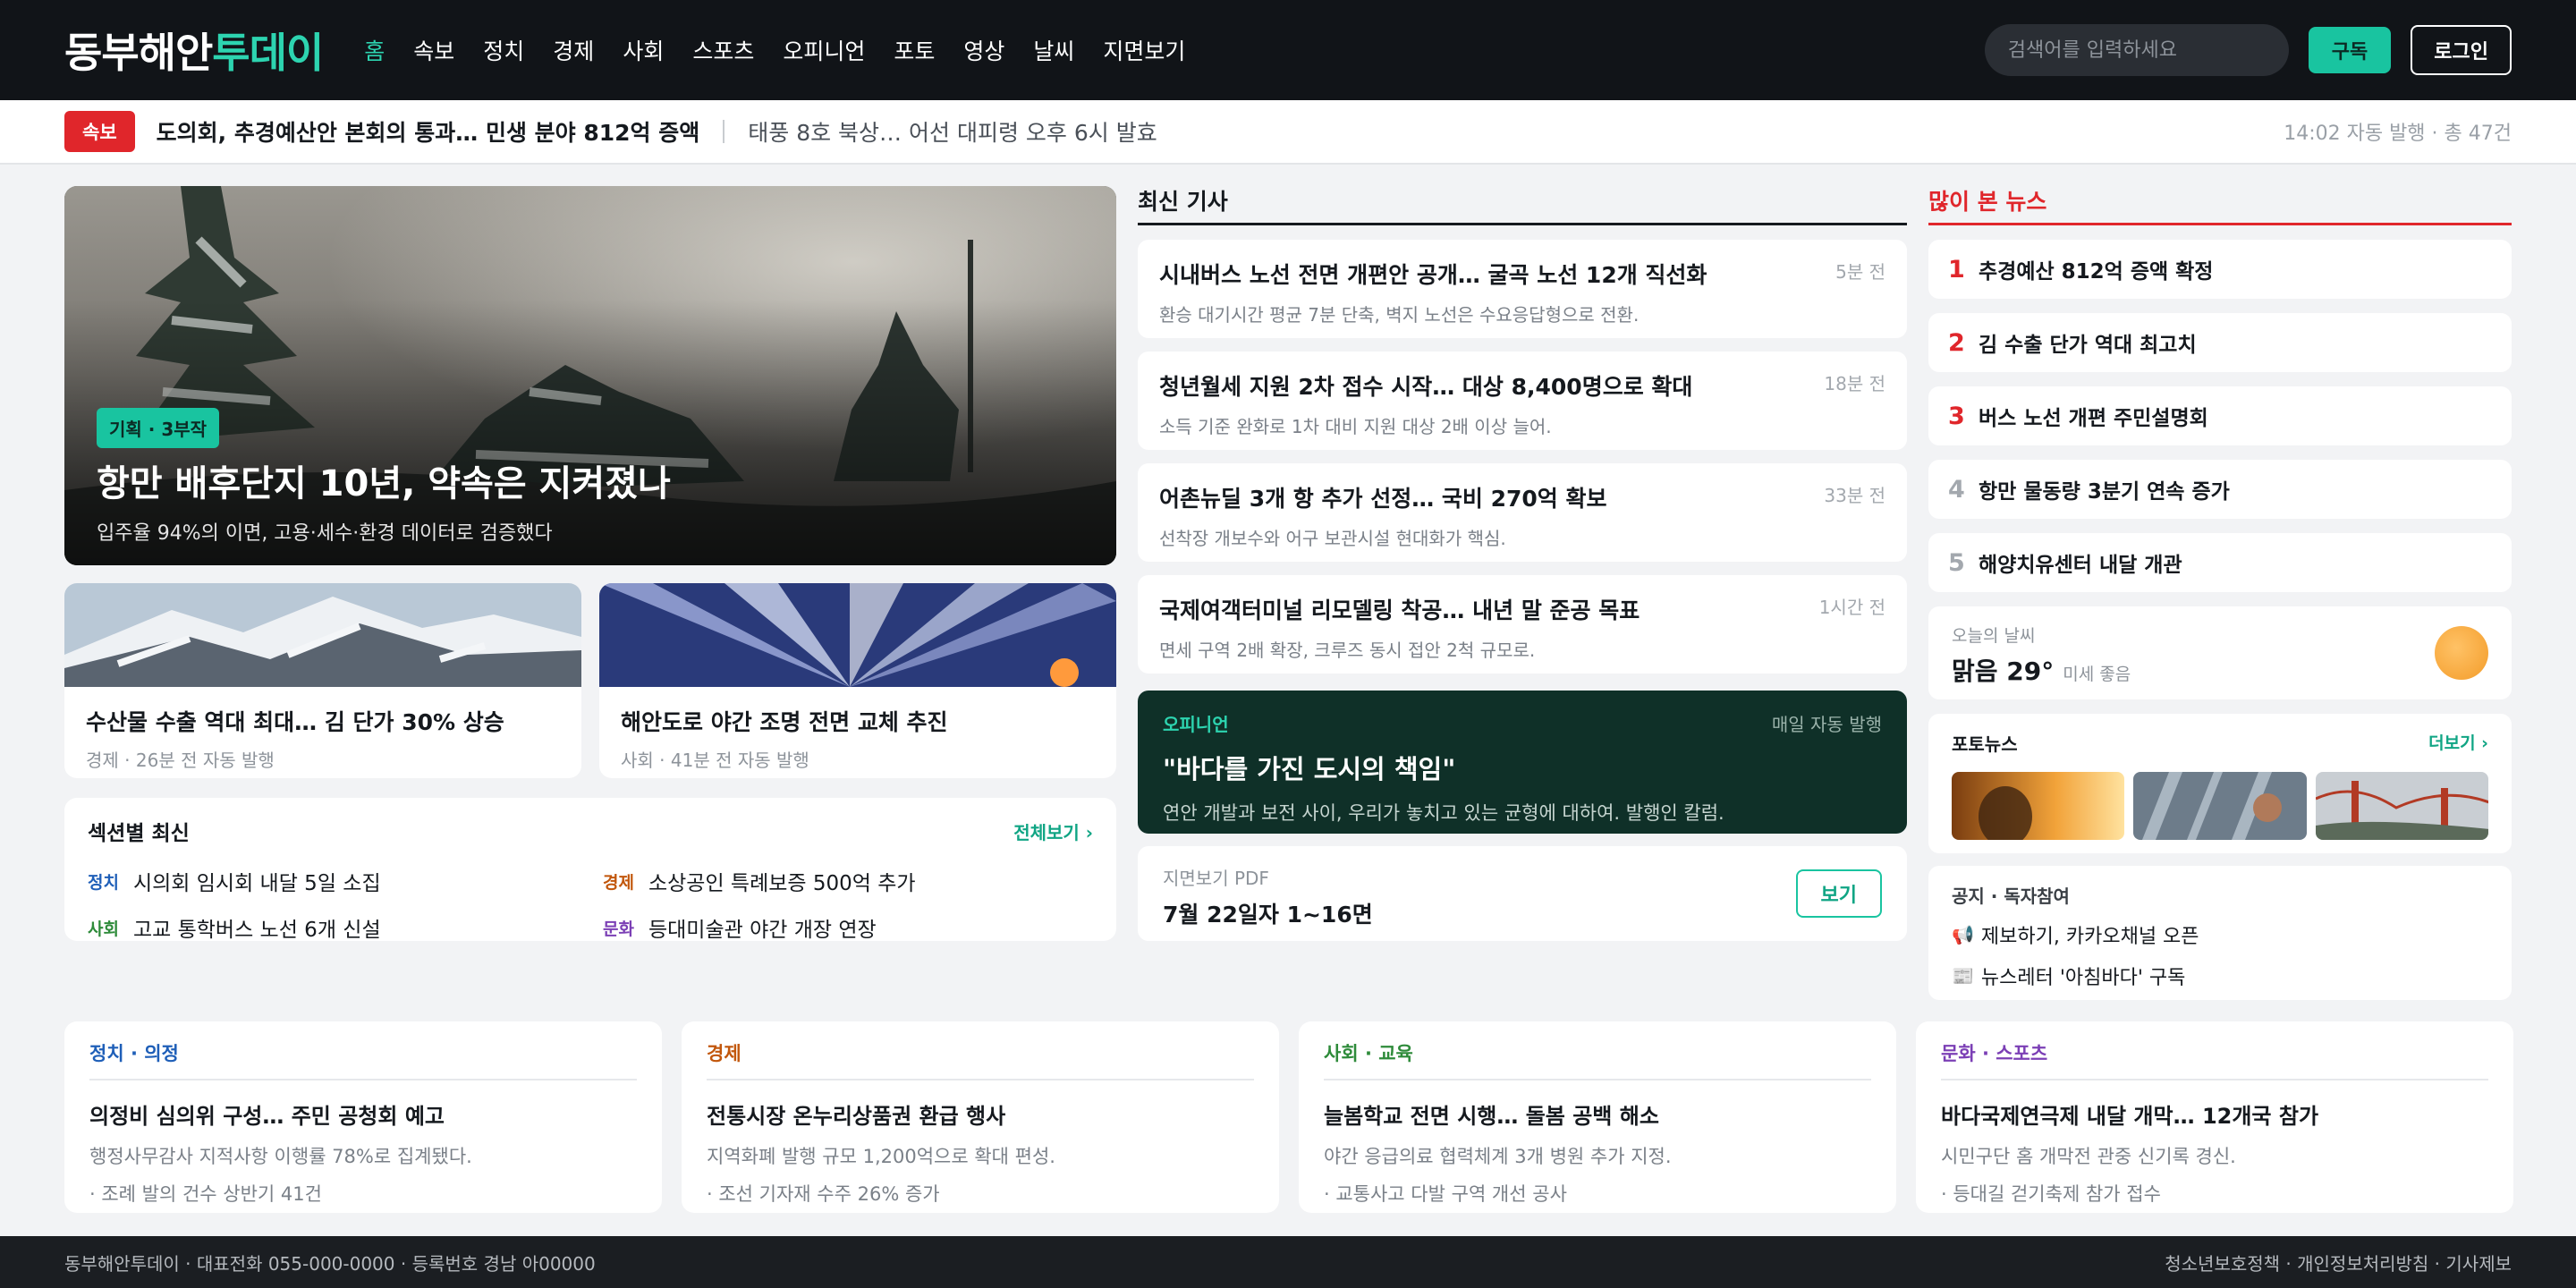 This screenshot has width=2576, height=1288. I want to click on hero-subtitle: 입주율 94%의 이면, 고용·세수·환경 데이터로 검증했다, so click(325, 533).